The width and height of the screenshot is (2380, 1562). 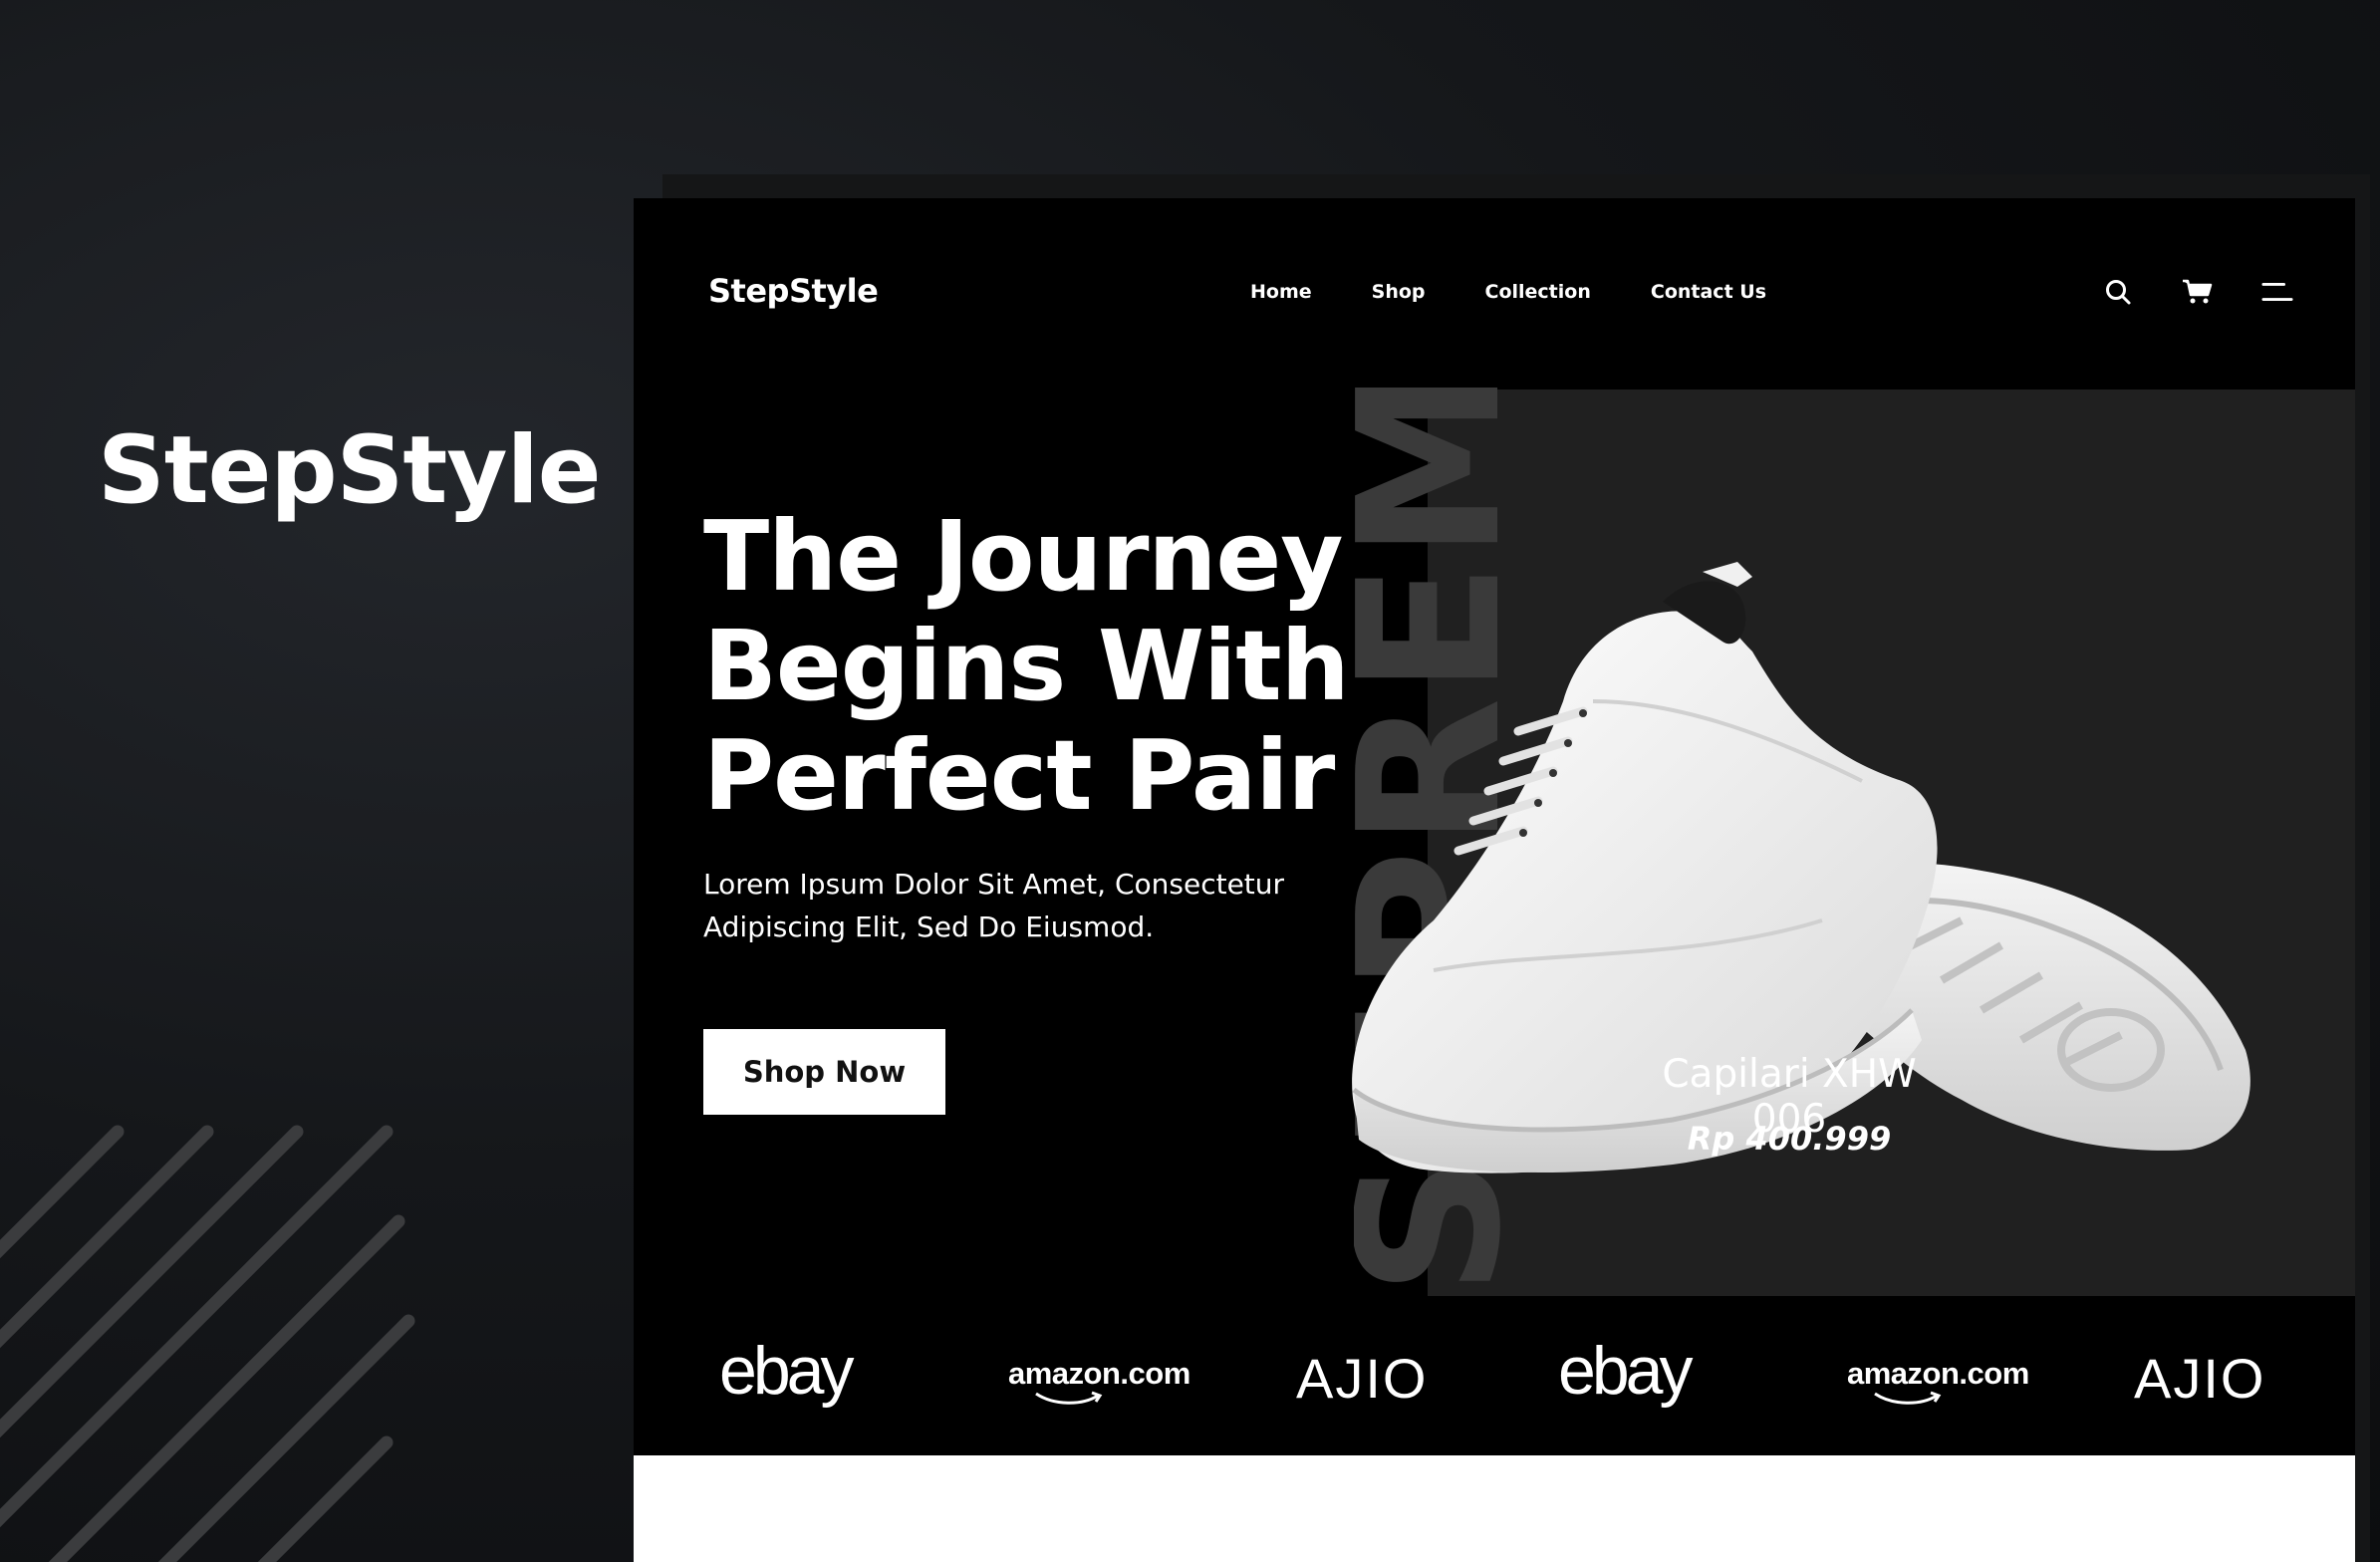 What do you see at coordinates (350, 470) in the screenshot?
I see `side-brand-title: StepStyle` at bounding box center [350, 470].